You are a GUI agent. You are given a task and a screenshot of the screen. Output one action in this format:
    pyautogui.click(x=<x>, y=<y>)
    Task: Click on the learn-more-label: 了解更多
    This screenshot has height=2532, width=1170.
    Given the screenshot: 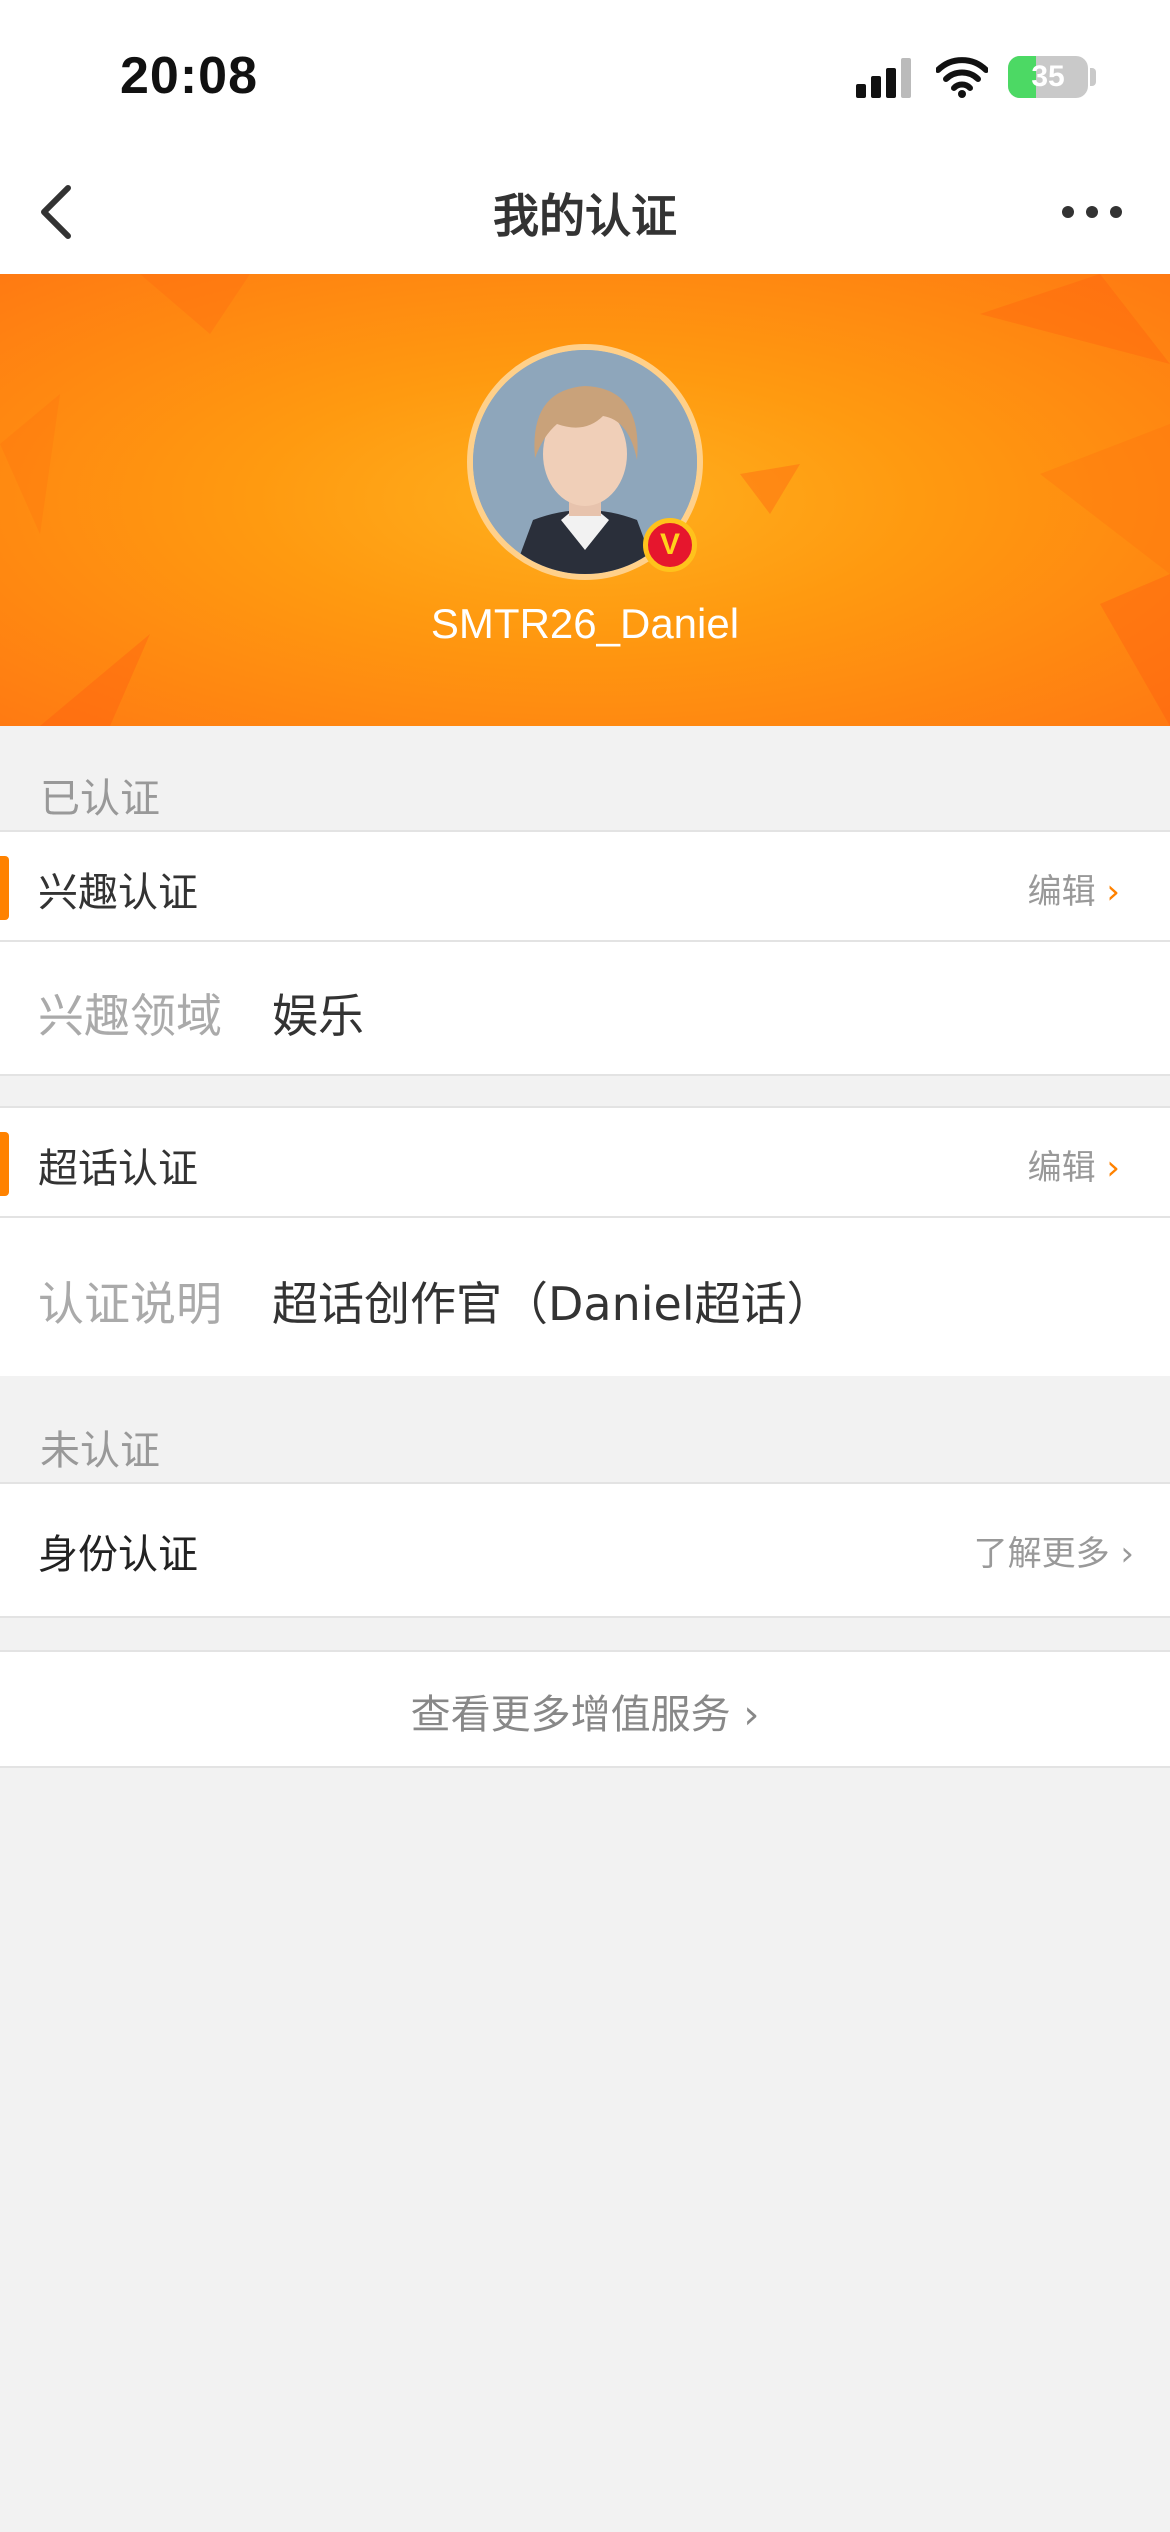 What is the action you would take?
    pyautogui.click(x=1041, y=1554)
    